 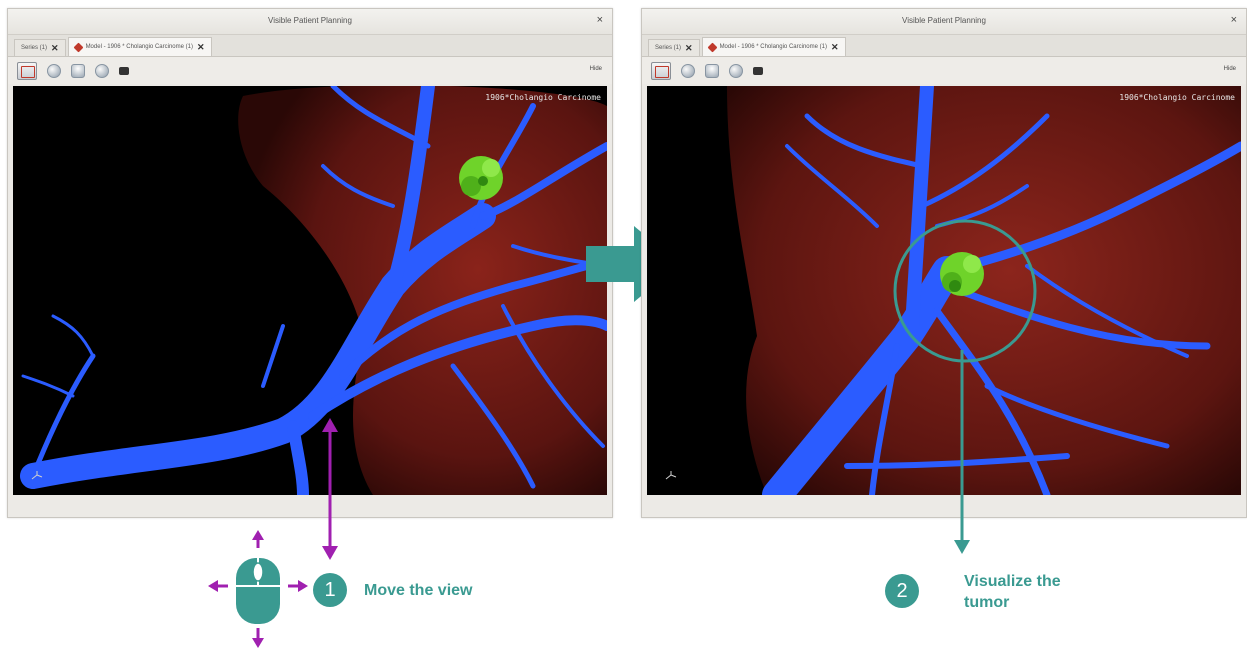 What do you see at coordinates (330, 590) in the screenshot?
I see `step-number-1: 1` at bounding box center [330, 590].